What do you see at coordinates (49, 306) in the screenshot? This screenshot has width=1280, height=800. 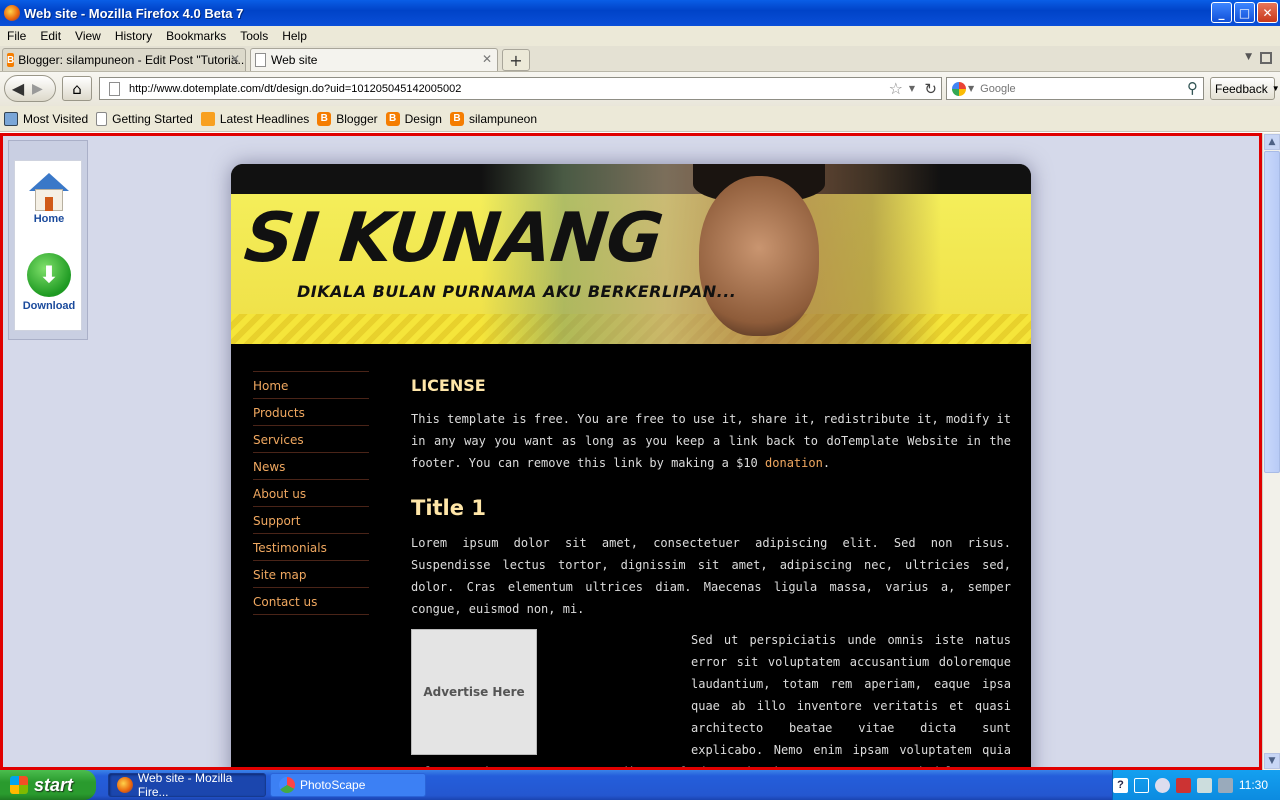 I see `widget-download-label: Download` at bounding box center [49, 306].